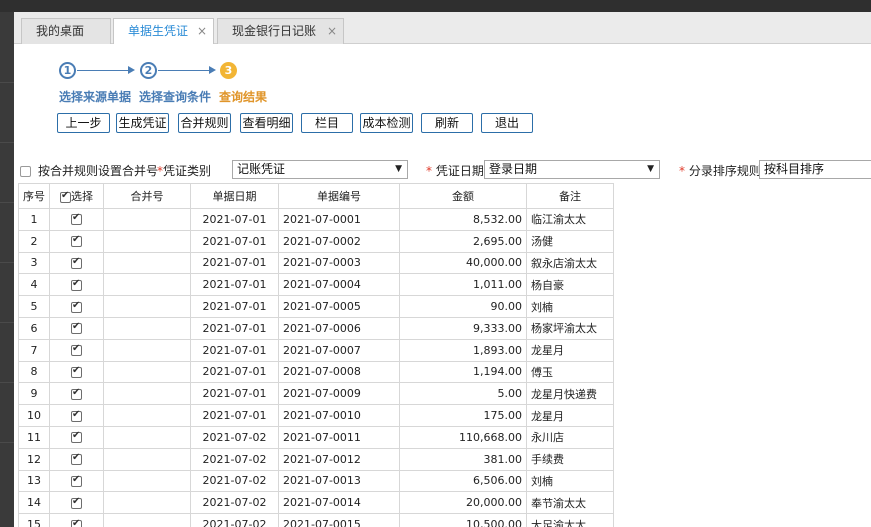 This screenshot has height=527, width=871. I want to click on table-row: 10 2021-07-012021-07-0010175.00龙星月, so click(316, 415).